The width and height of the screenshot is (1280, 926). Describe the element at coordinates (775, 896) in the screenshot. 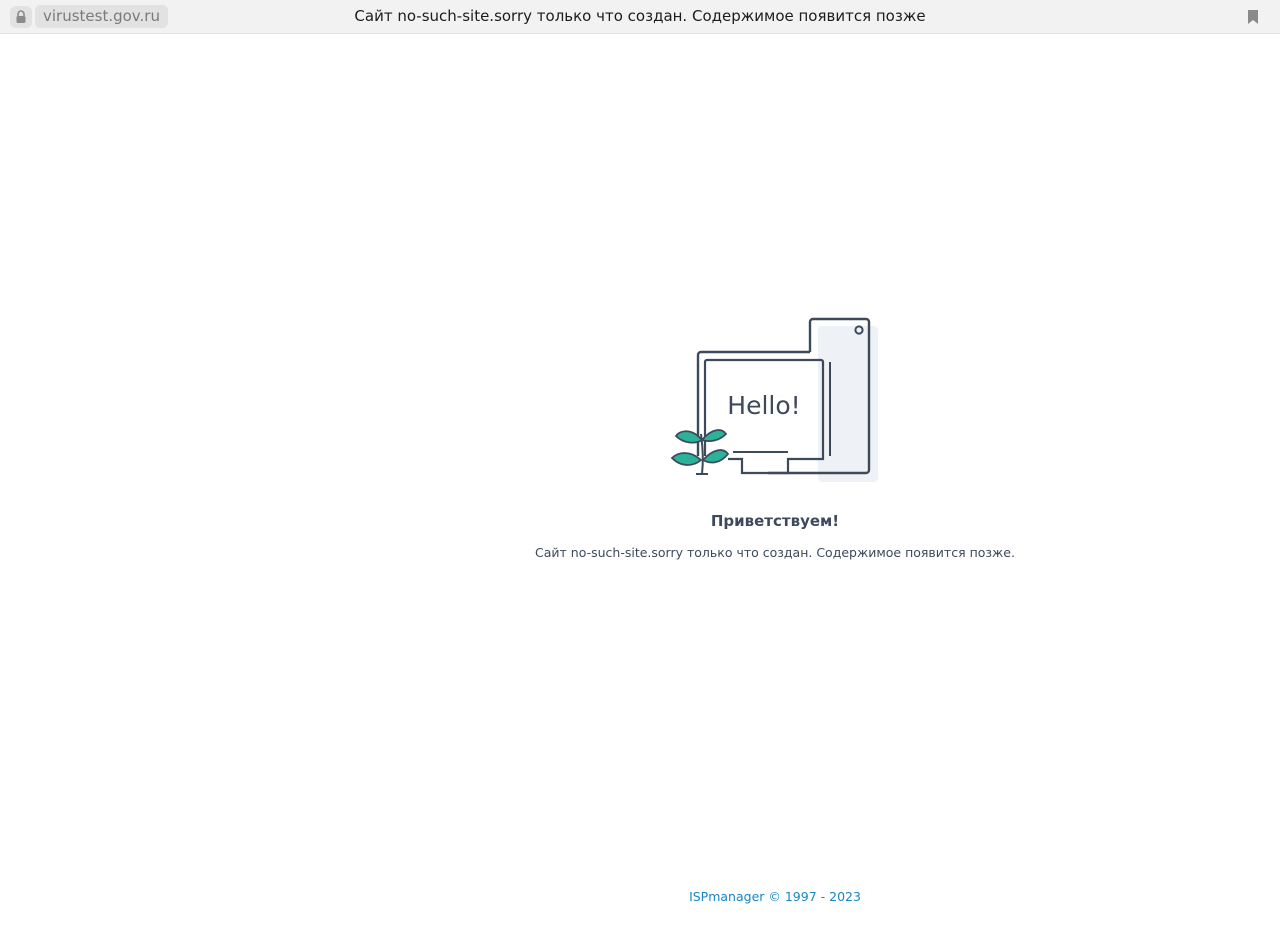

I see `footer-copyright: ISPmanager © 1997 - 2023` at that location.